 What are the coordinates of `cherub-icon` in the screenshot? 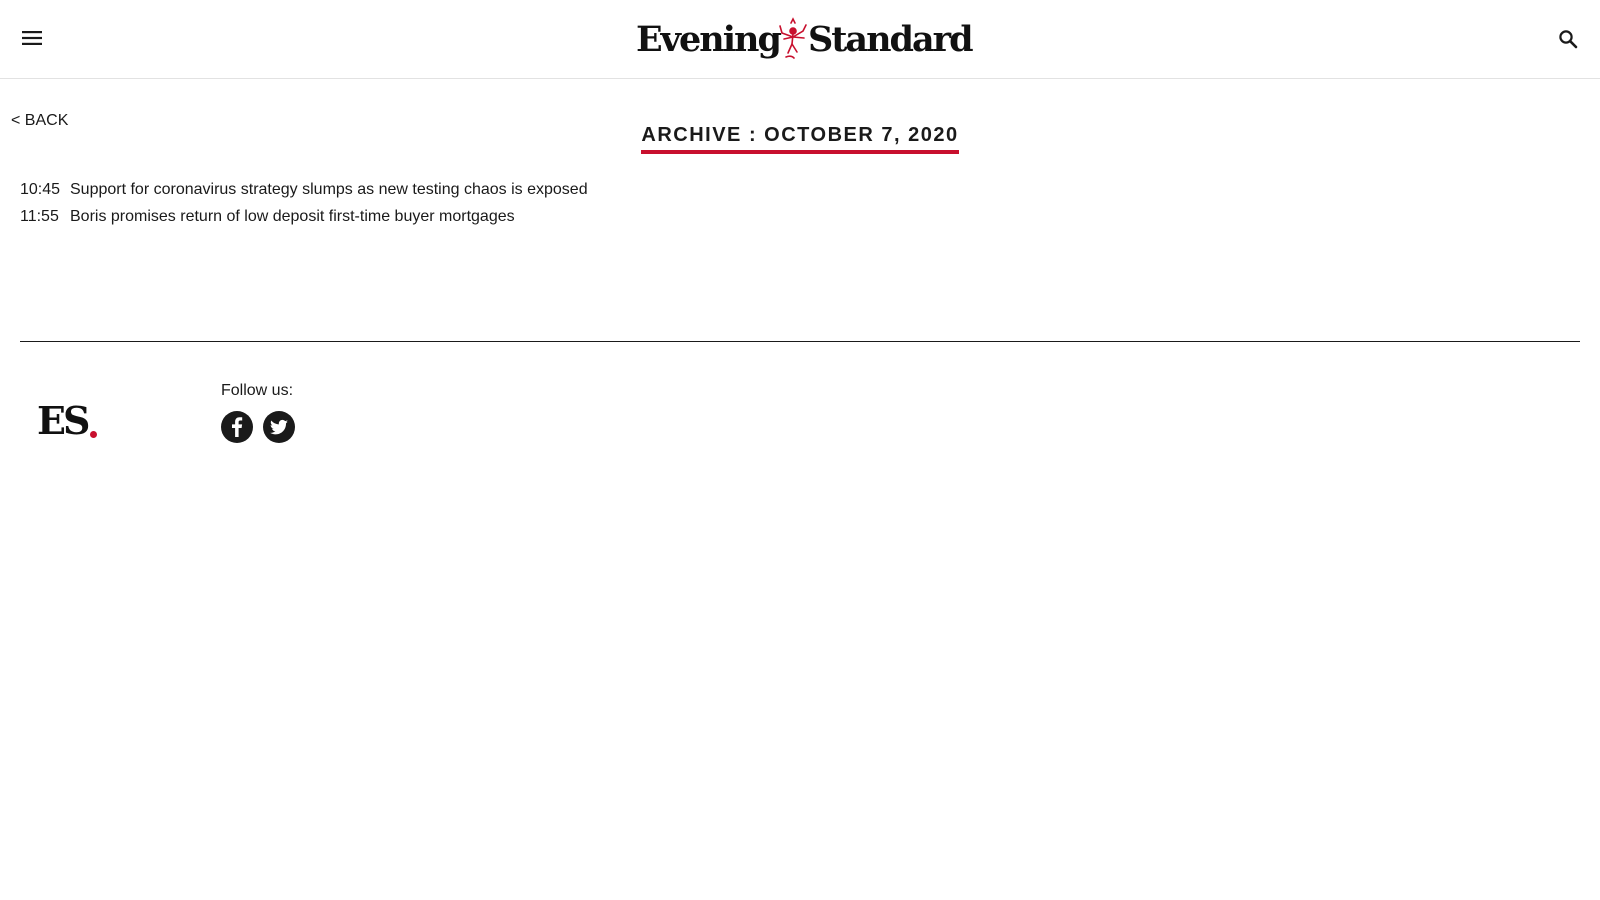 It's located at (793, 38).